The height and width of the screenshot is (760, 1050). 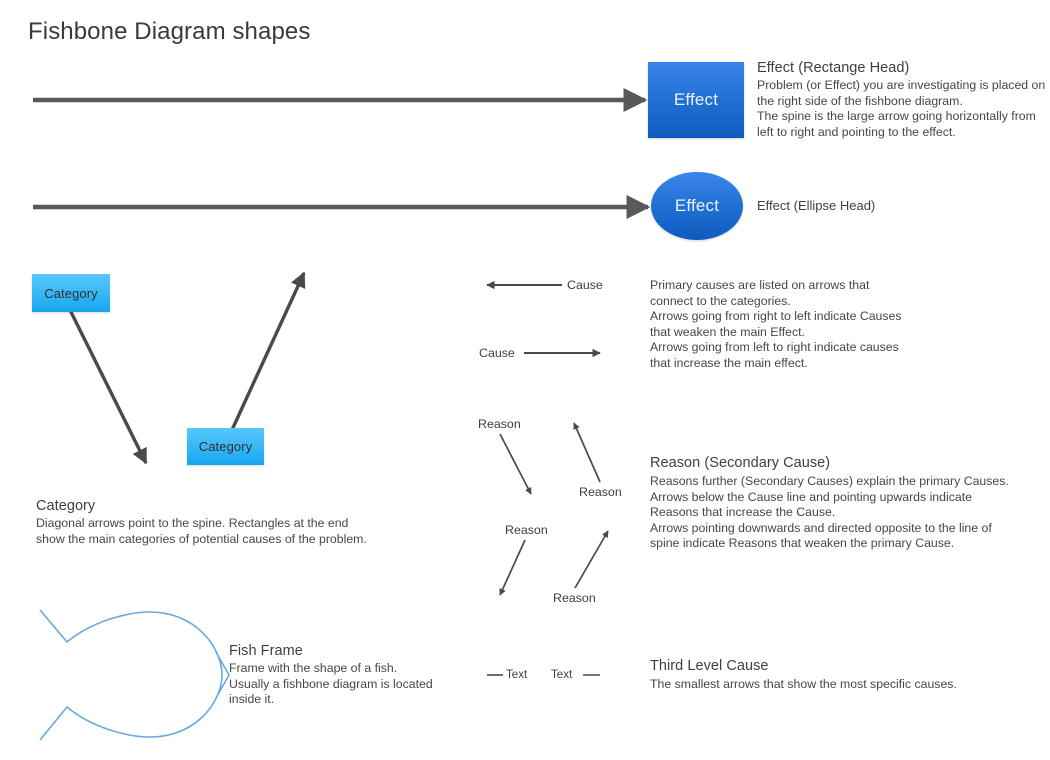 I want to click on third-level-text-label-2: Text, so click(x=562, y=674).